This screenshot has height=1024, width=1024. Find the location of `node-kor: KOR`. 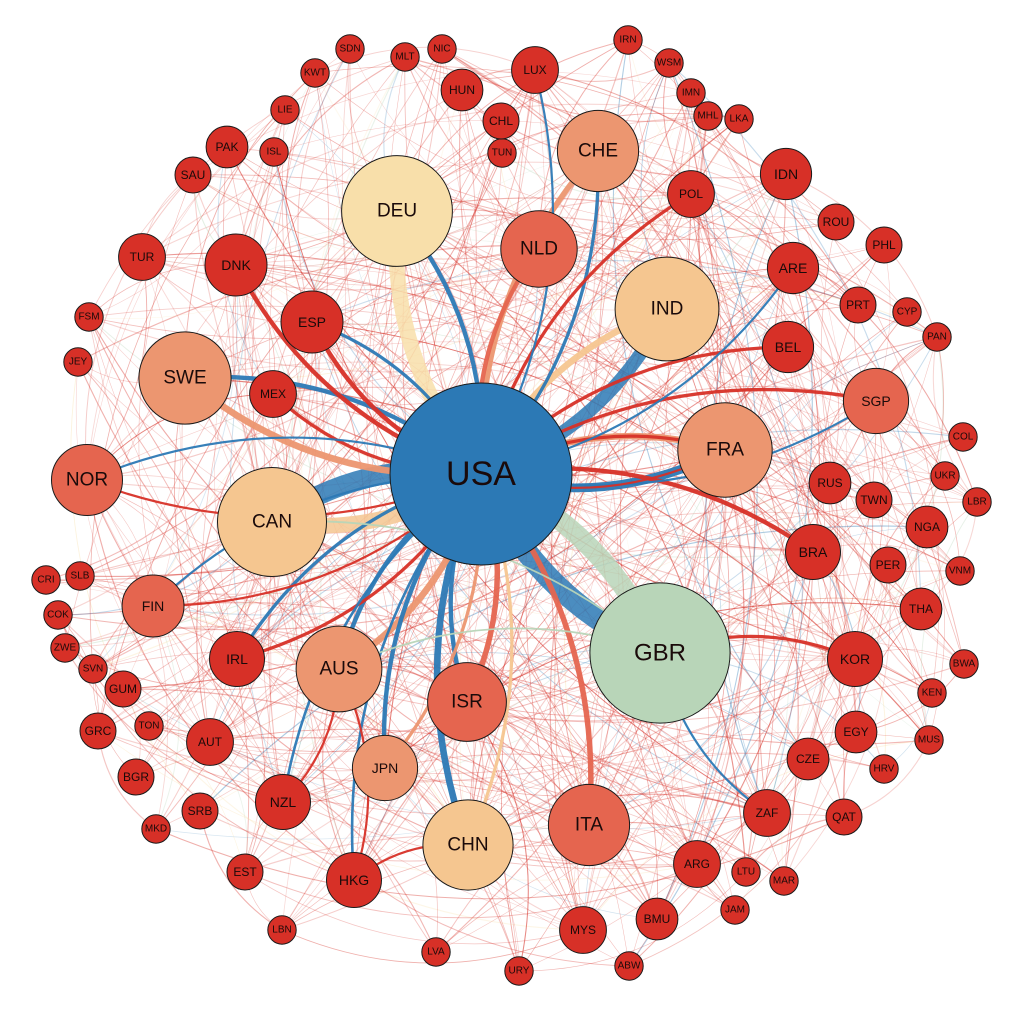

node-kor: KOR is located at coordinates (855, 659).